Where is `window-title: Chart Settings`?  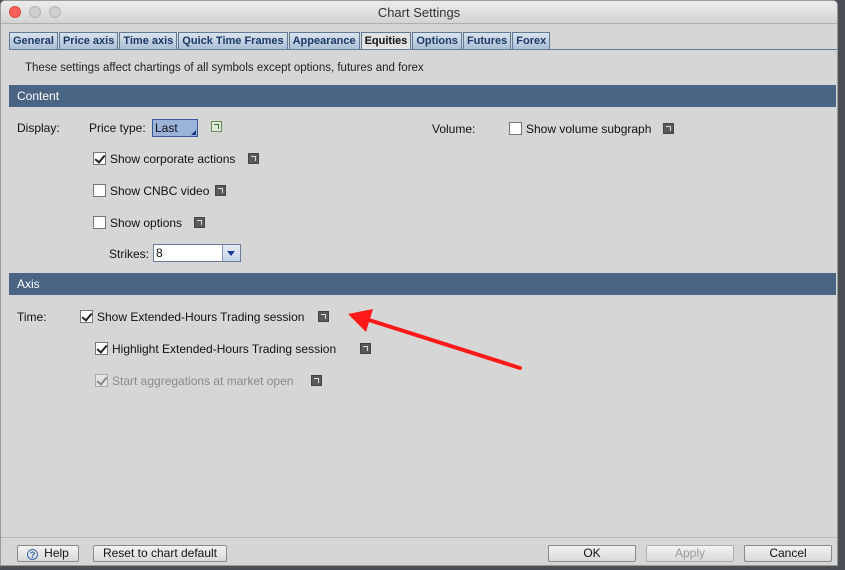 window-title: Chart Settings is located at coordinates (419, 12).